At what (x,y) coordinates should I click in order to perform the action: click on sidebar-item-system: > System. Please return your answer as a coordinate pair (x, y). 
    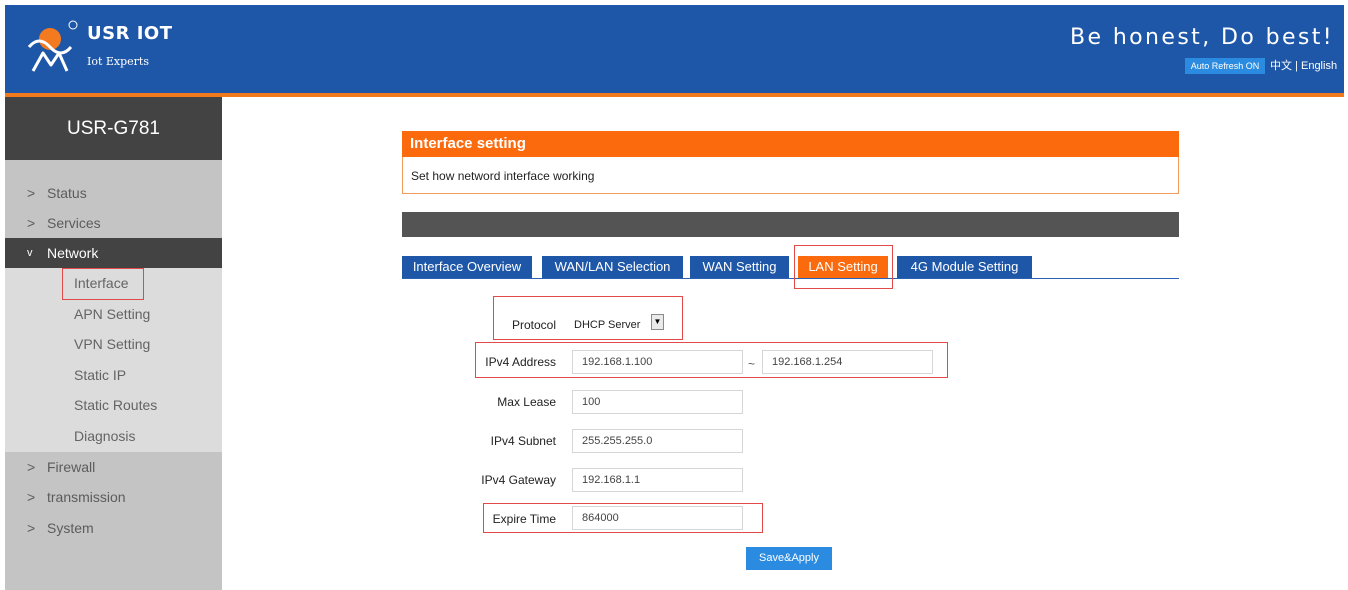
    Looking at the image, I should click on (113, 528).